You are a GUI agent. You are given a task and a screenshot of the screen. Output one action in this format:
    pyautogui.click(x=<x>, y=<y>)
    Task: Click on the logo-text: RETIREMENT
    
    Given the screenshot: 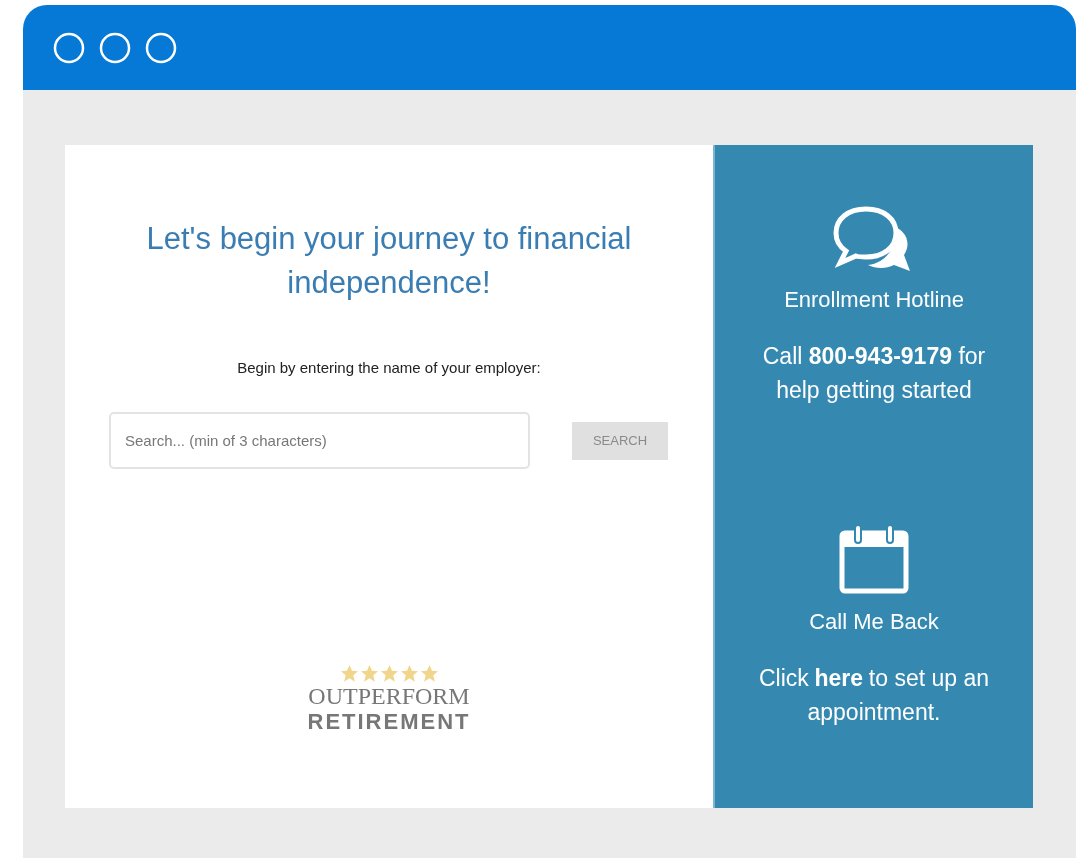 What is the action you would take?
    pyautogui.click(x=389, y=722)
    